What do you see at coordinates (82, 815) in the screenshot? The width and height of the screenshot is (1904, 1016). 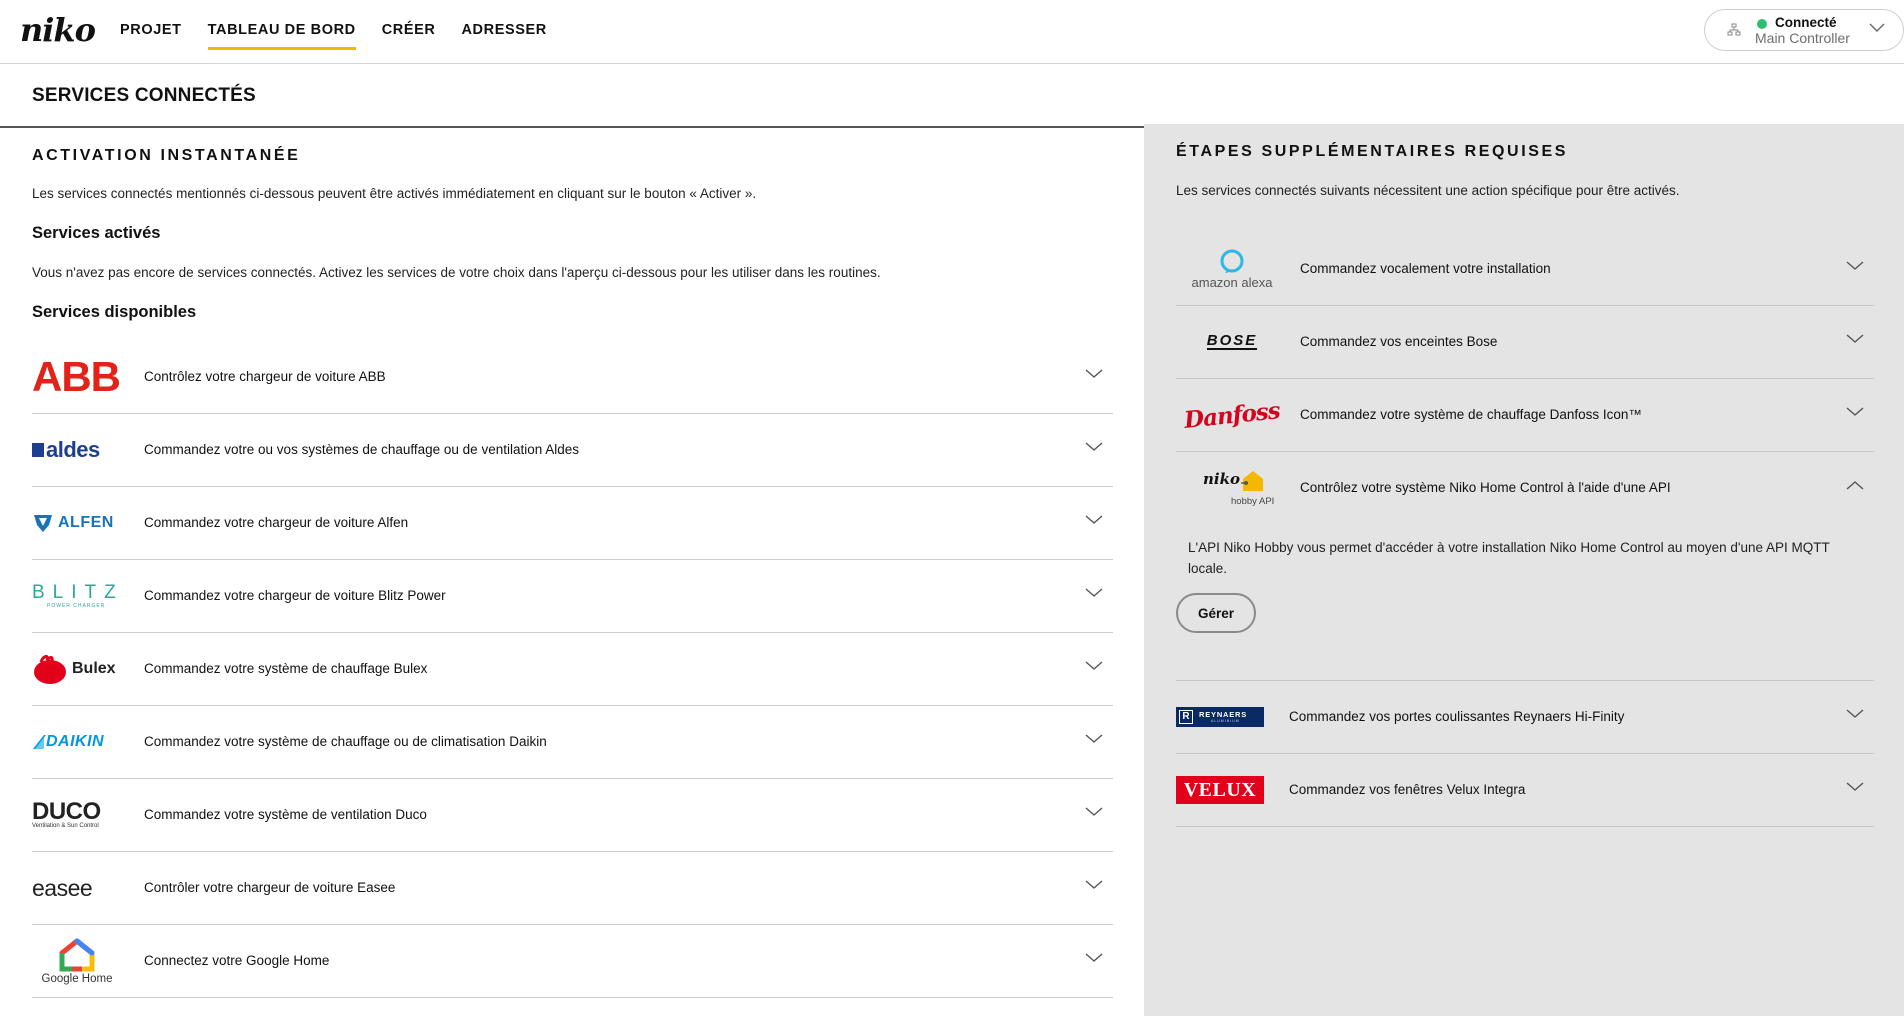 I see `duco-logo: DUCO Ventilation & Sun Control` at bounding box center [82, 815].